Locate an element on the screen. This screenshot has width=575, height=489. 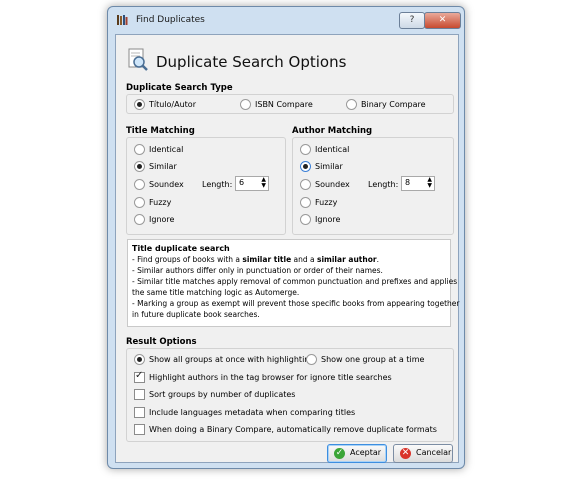
title-radio-fuzzy is located at coordinates (139, 202).